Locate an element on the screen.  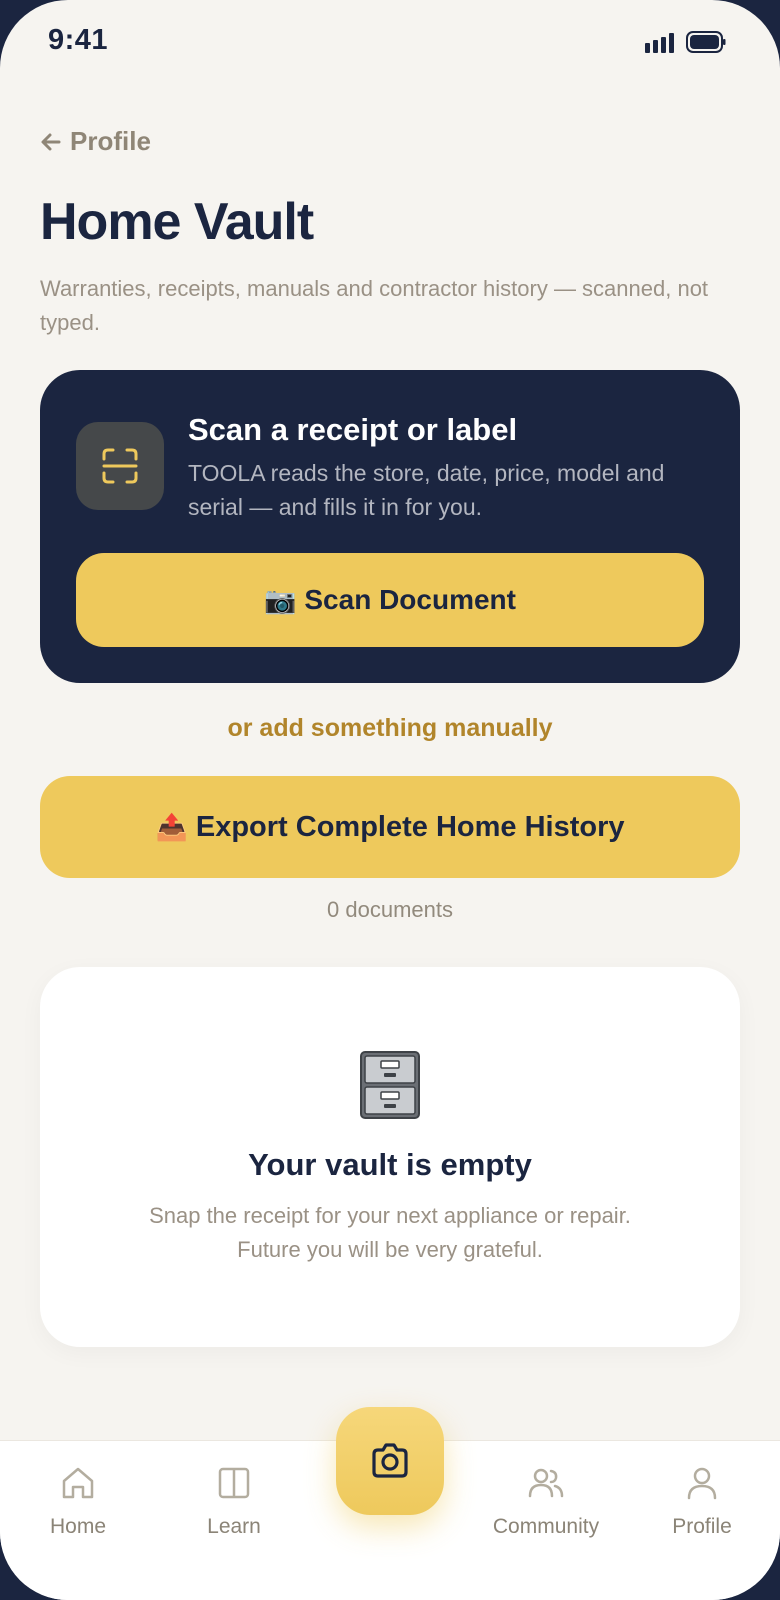
tab-home: Home is located at coordinates (78, 1501).